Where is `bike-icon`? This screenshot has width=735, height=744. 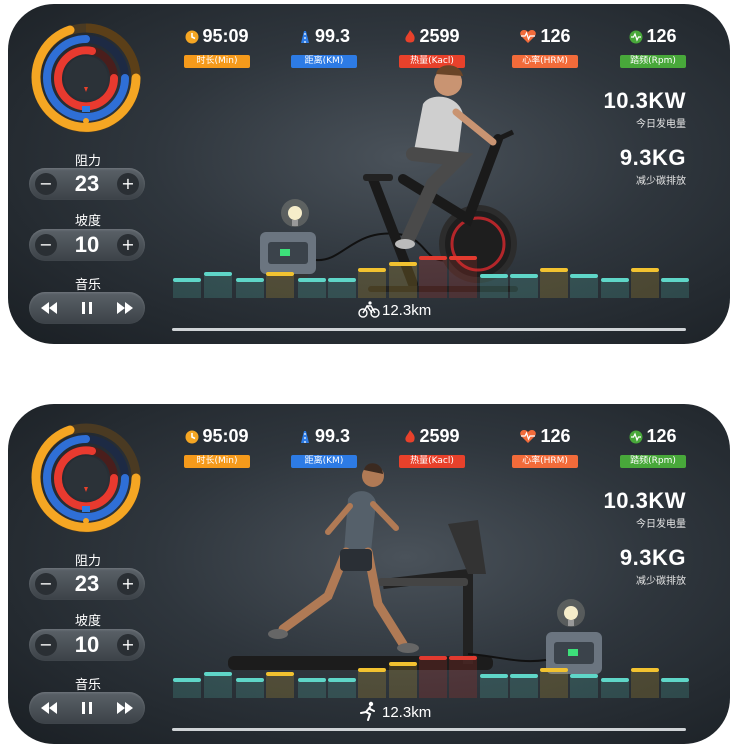 bike-icon is located at coordinates (369, 309).